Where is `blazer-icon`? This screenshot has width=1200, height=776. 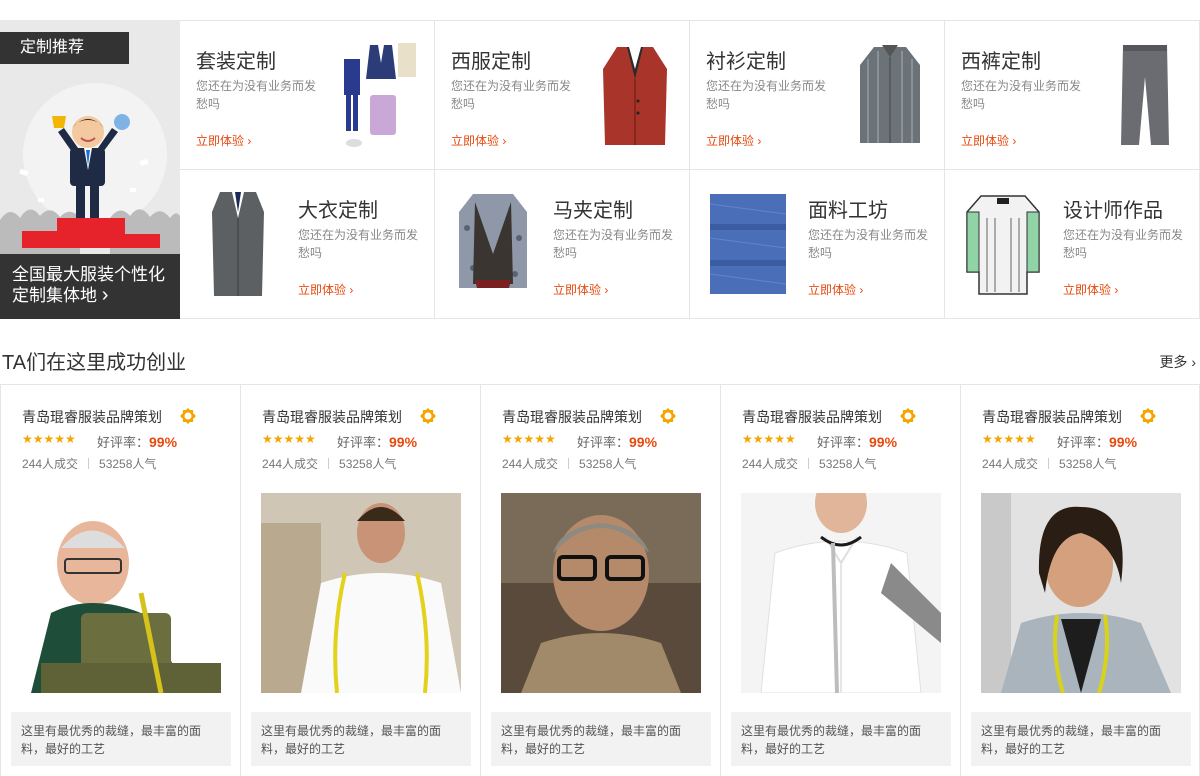 blazer-icon is located at coordinates (635, 96).